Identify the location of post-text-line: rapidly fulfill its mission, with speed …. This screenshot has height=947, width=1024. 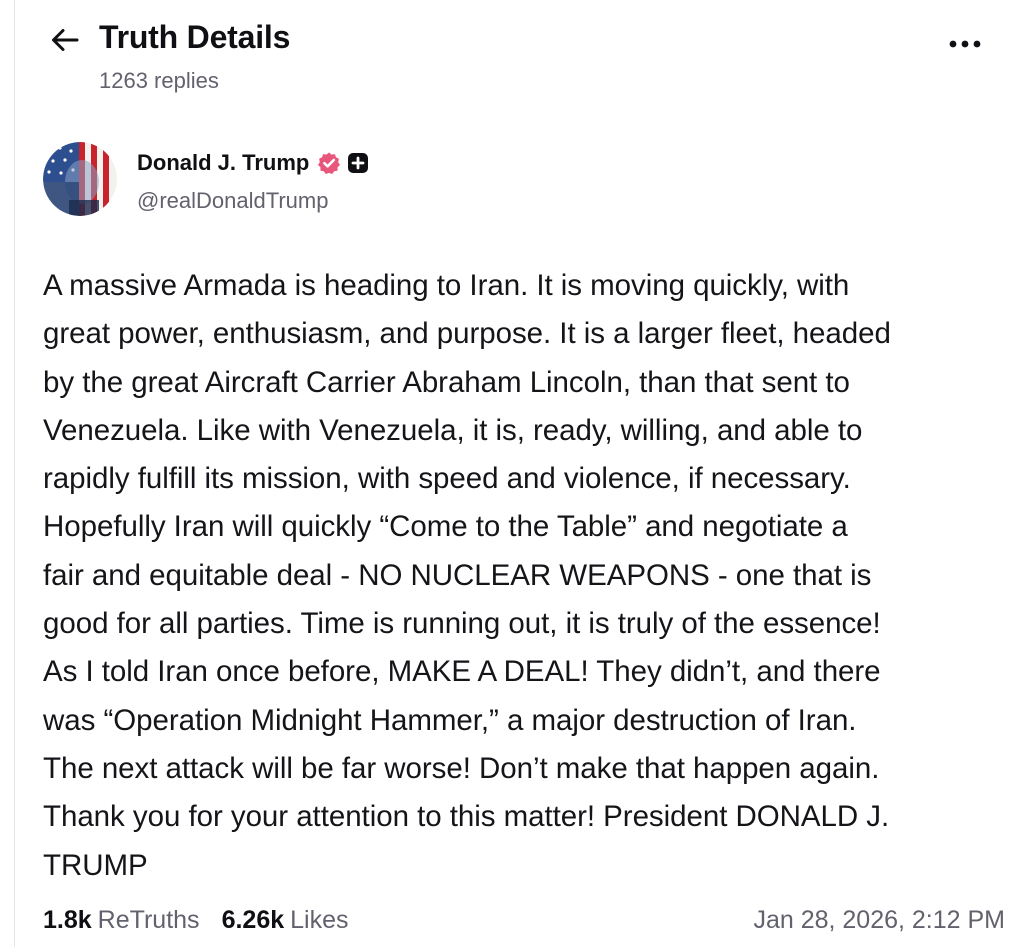
(447, 479).